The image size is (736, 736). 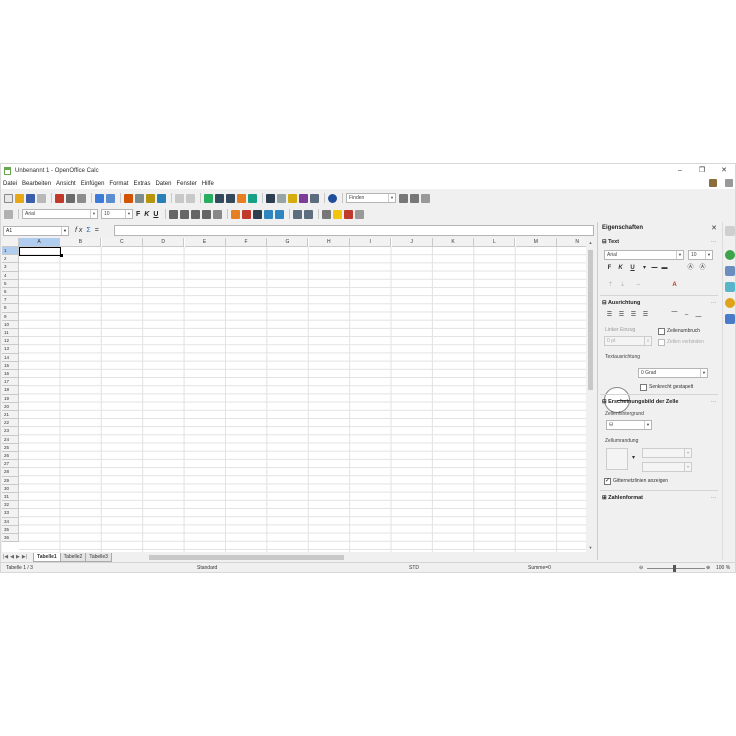 What do you see at coordinates (19, 198) in the screenshot?
I see `open-folder-icon` at bounding box center [19, 198].